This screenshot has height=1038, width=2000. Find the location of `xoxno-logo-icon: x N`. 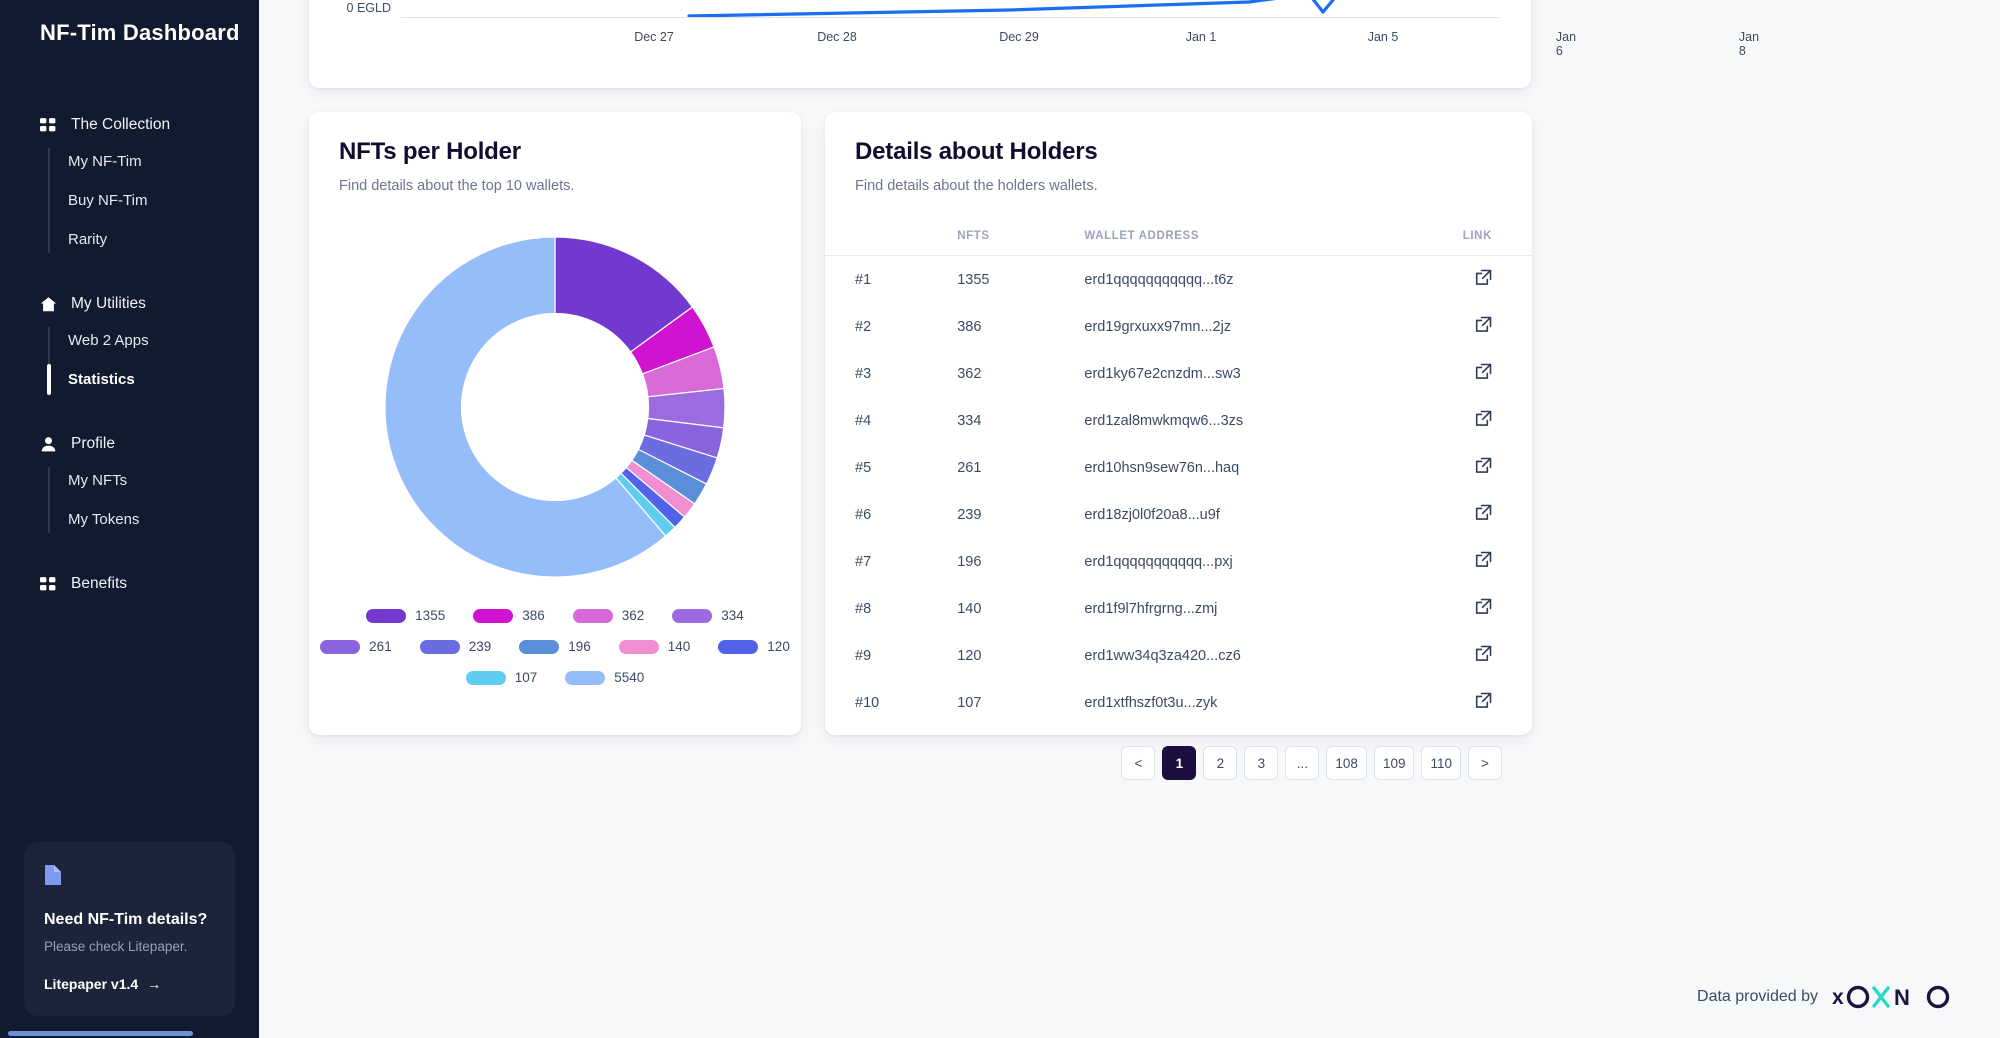

xoxno-logo-icon: x N is located at coordinates (1891, 997).